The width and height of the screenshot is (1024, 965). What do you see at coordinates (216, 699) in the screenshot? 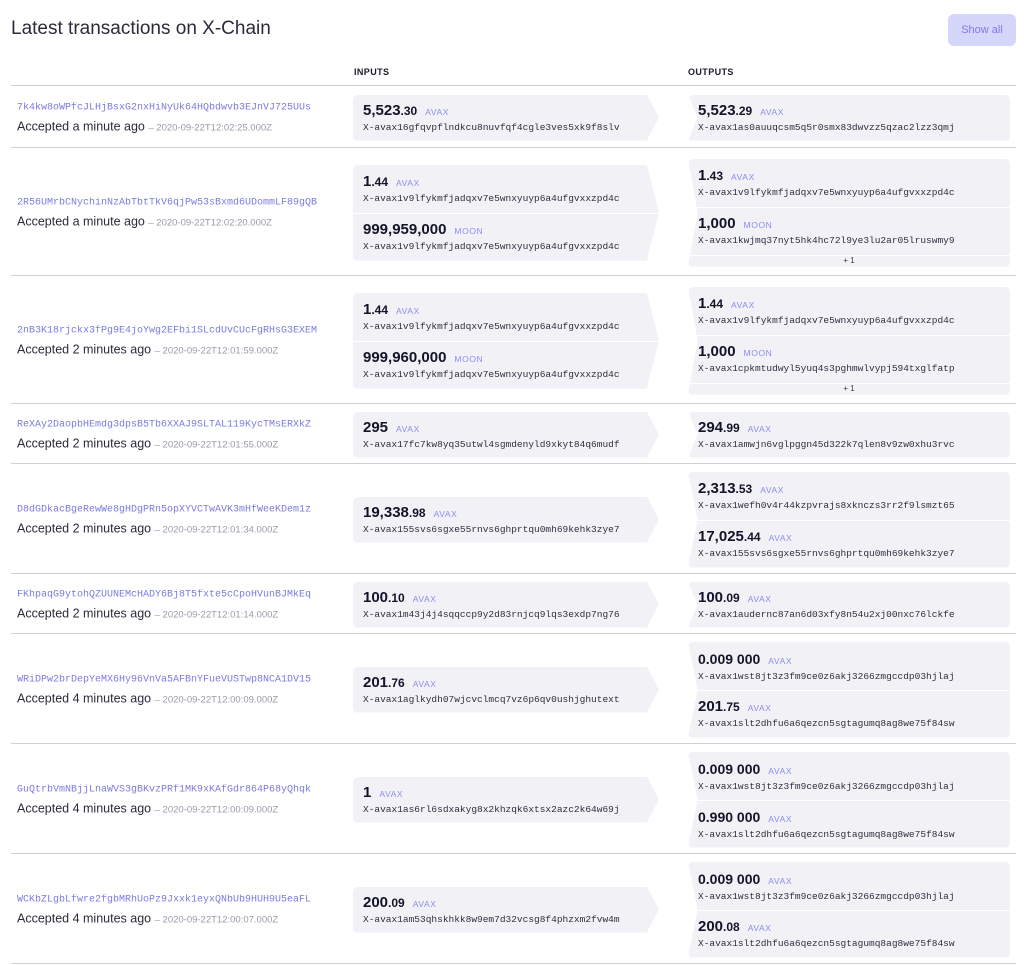
I see `transaction-timestamp: – 2020-09-22T12:00:09.000Z` at bounding box center [216, 699].